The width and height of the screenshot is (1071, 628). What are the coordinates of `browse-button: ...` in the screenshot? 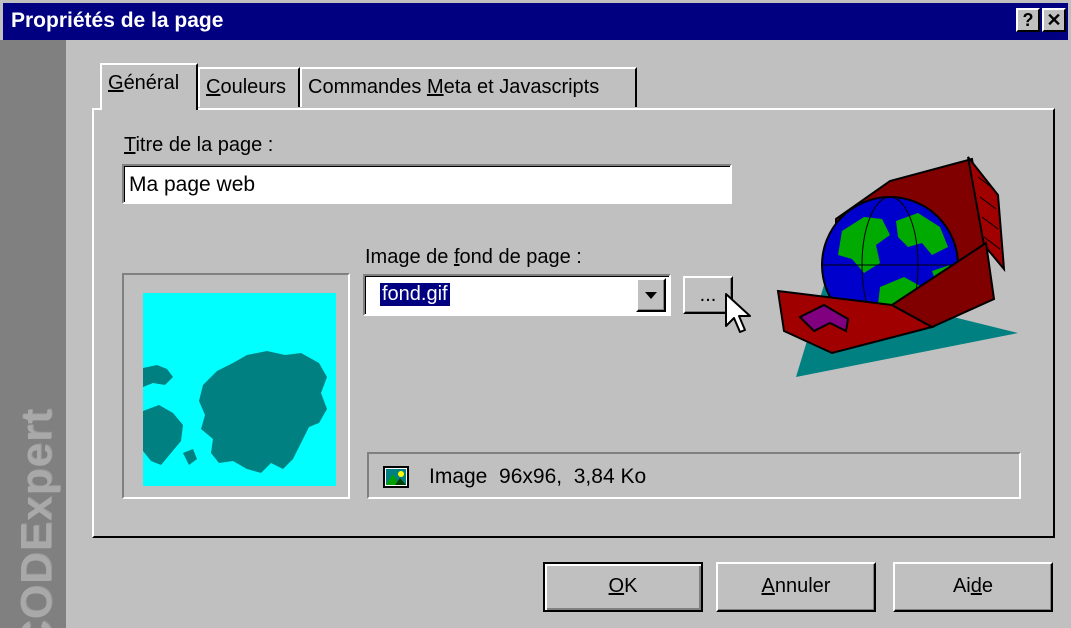 It's located at (708, 295).